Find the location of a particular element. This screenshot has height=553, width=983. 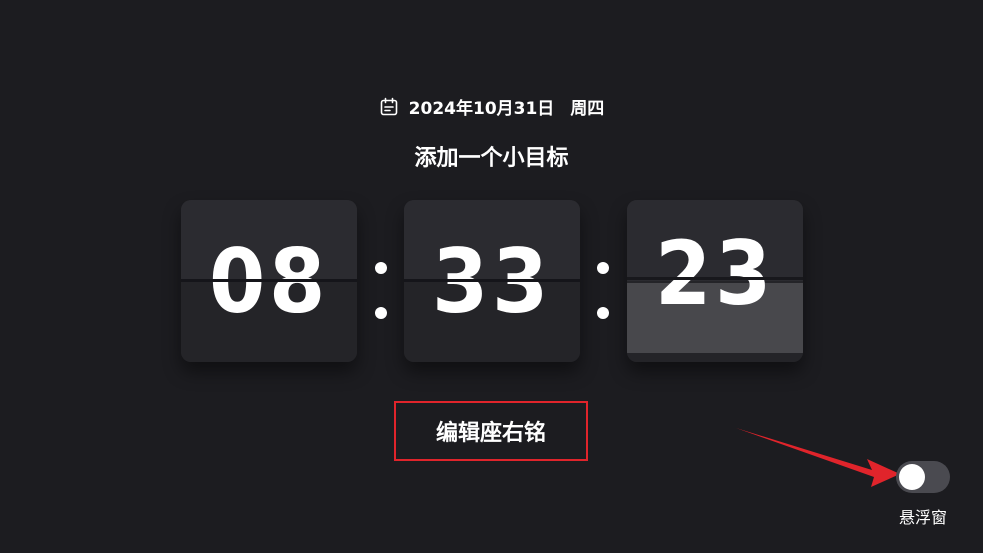

toggle-knob is located at coordinates (912, 477).